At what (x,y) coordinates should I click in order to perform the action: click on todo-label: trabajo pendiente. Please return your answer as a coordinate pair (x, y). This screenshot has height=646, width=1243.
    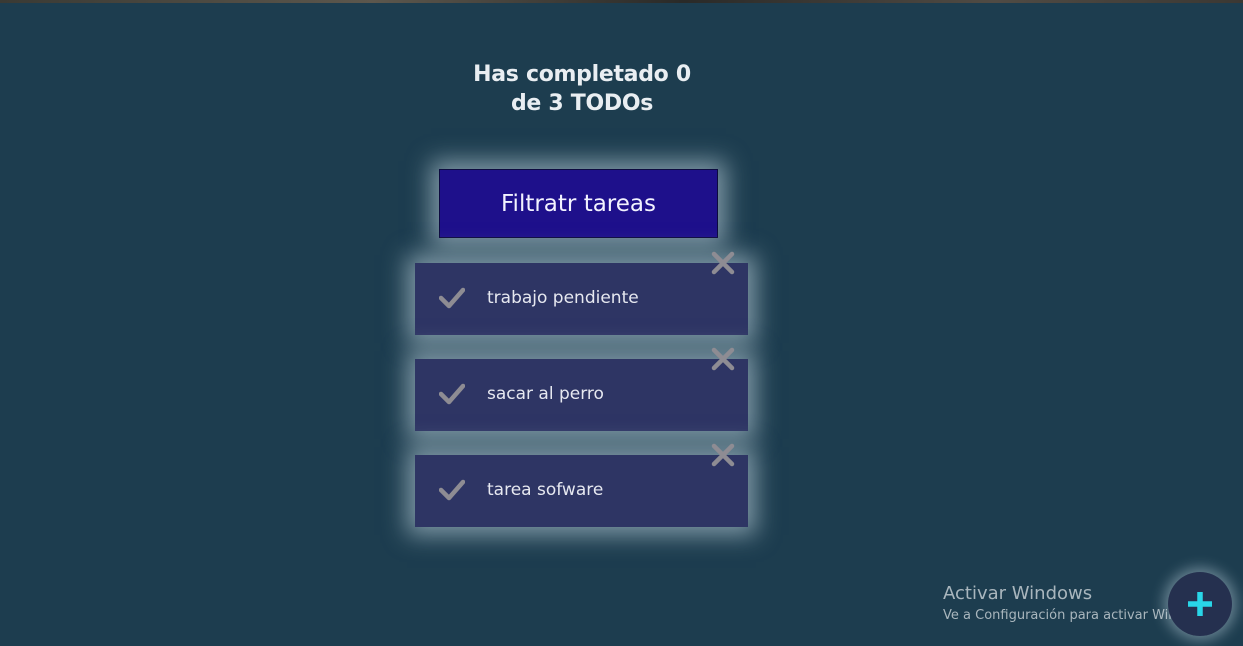
    Looking at the image, I should click on (563, 298).